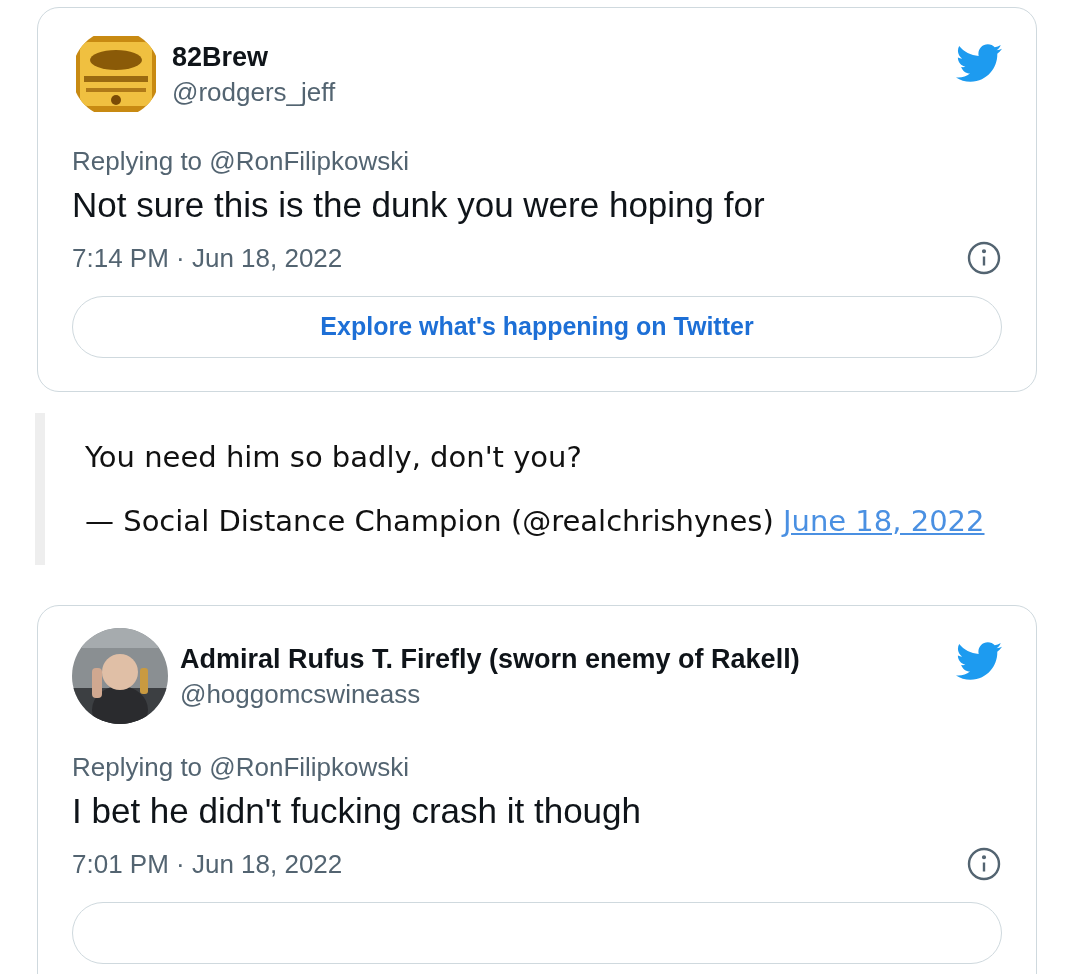 The width and height of the screenshot is (1074, 974). Describe the element at coordinates (419, 205) in the screenshot. I see `tweet-text: Not sure this is the dunk you were hoping for` at that location.